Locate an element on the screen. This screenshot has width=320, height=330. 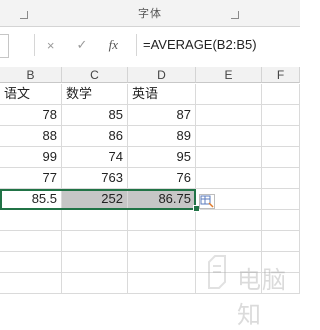
cell-b4: 99 is located at coordinates (31, 157).